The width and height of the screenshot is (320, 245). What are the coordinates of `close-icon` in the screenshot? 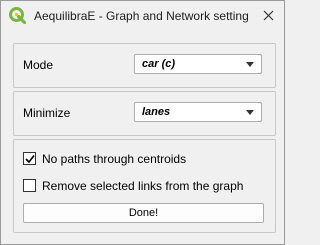 It's located at (268, 15).